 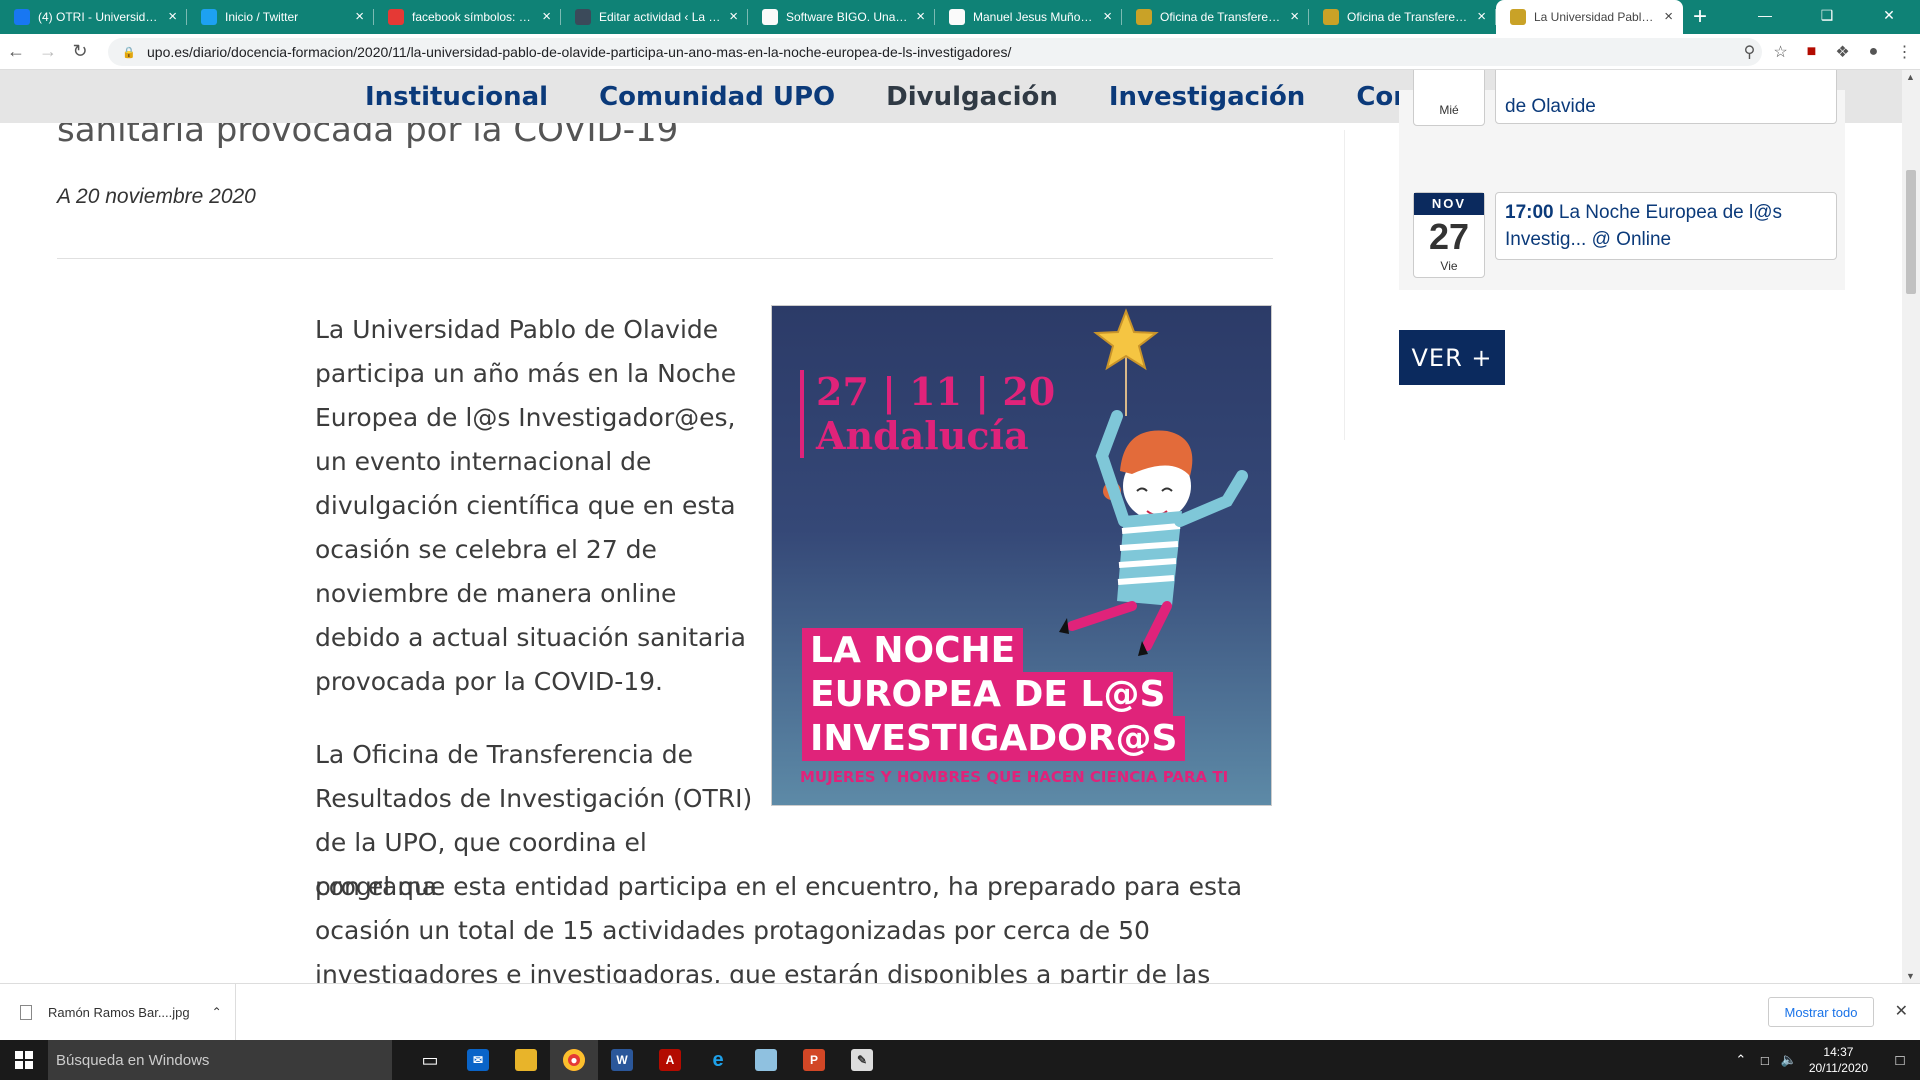 I want to click on poster-date: 27 | 11 | 20, so click(x=936, y=391).